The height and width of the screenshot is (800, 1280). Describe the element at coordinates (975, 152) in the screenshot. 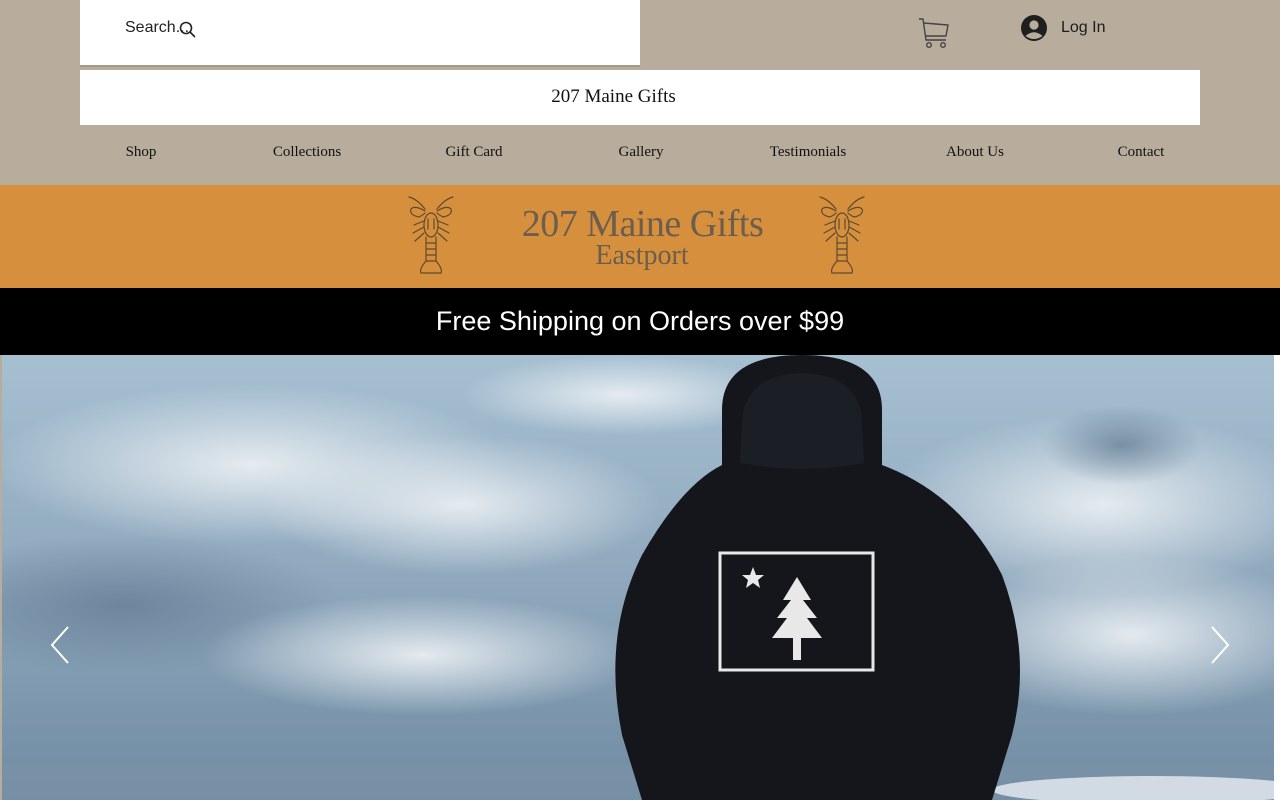

I see `nav-item-about-us: About Us` at that location.